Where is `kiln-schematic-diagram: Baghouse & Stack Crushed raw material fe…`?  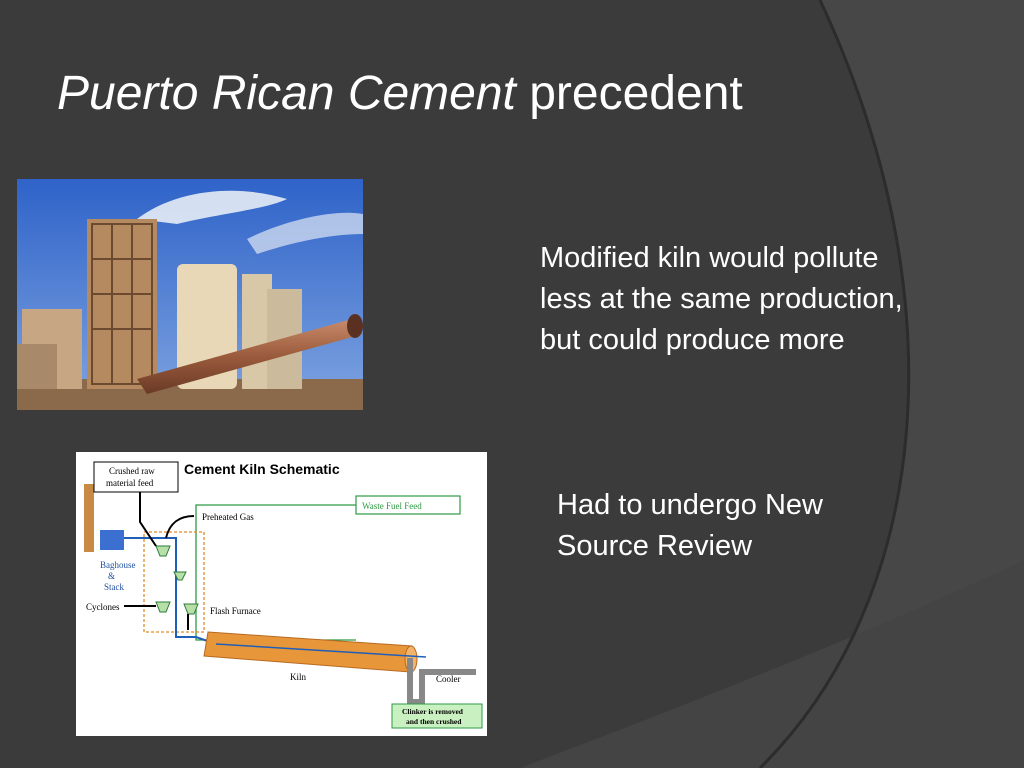
kiln-schematic-diagram: Baghouse & Stack Crushed raw material fe… is located at coordinates (283, 595).